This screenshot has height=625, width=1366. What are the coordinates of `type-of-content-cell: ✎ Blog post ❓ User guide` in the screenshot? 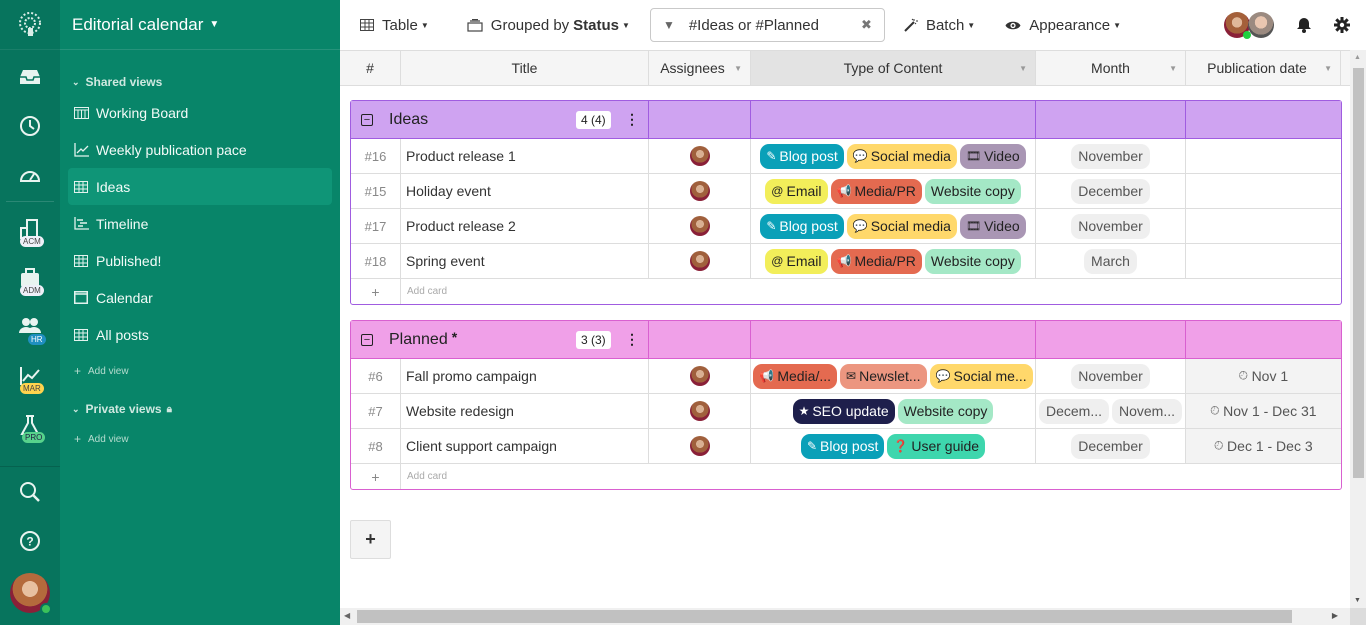 It's located at (893, 446).